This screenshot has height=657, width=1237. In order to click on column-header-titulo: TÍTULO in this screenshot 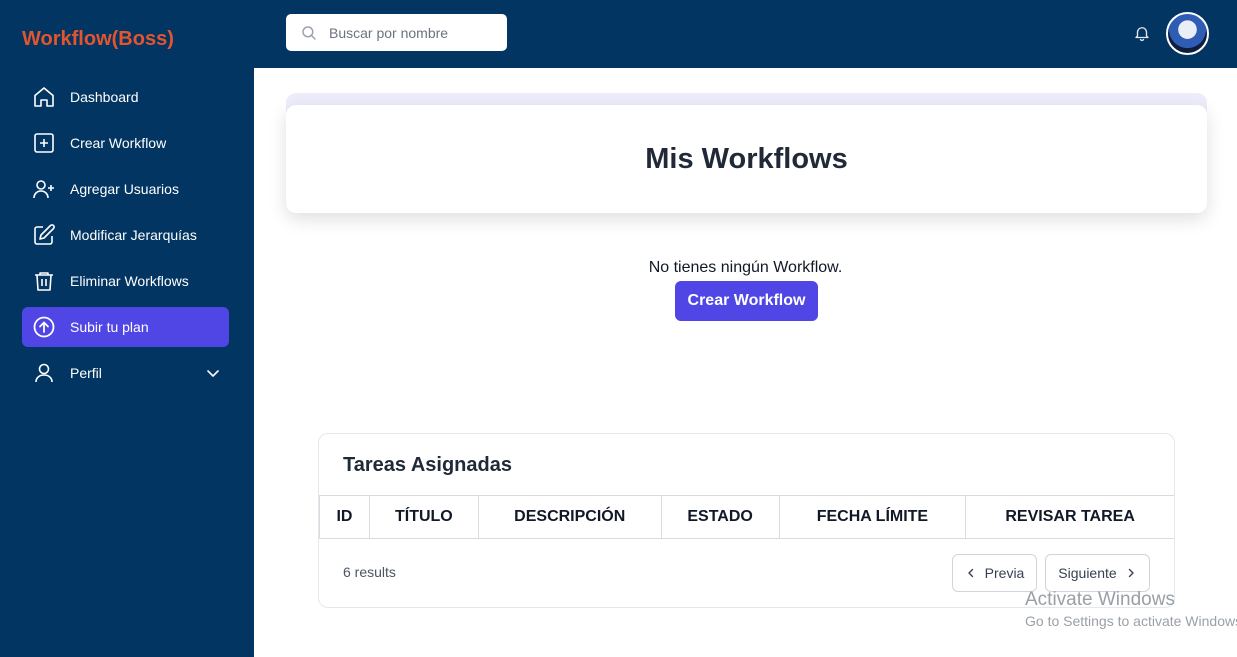, I will do `click(423, 517)`.